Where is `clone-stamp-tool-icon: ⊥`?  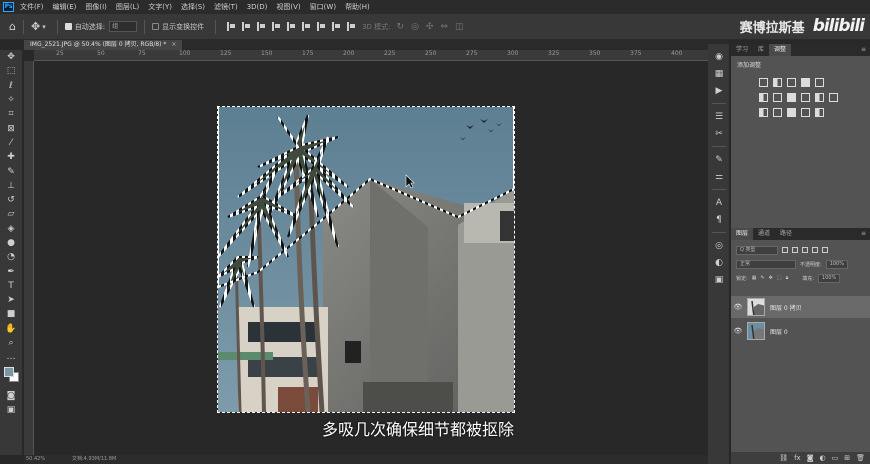 clone-stamp-tool-icon: ⊥ is located at coordinates (11, 186).